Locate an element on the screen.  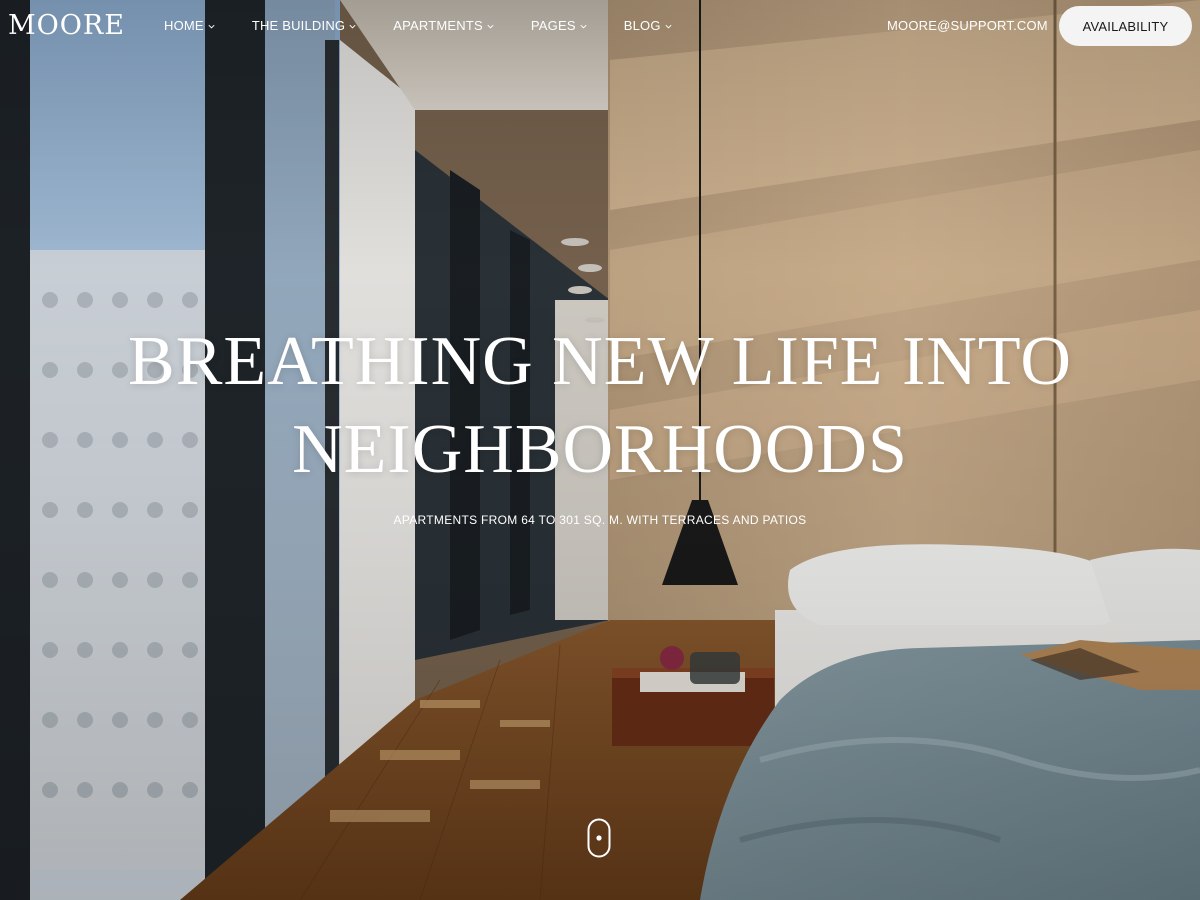
nav-item-blog: BLOG is located at coordinates (648, 26).